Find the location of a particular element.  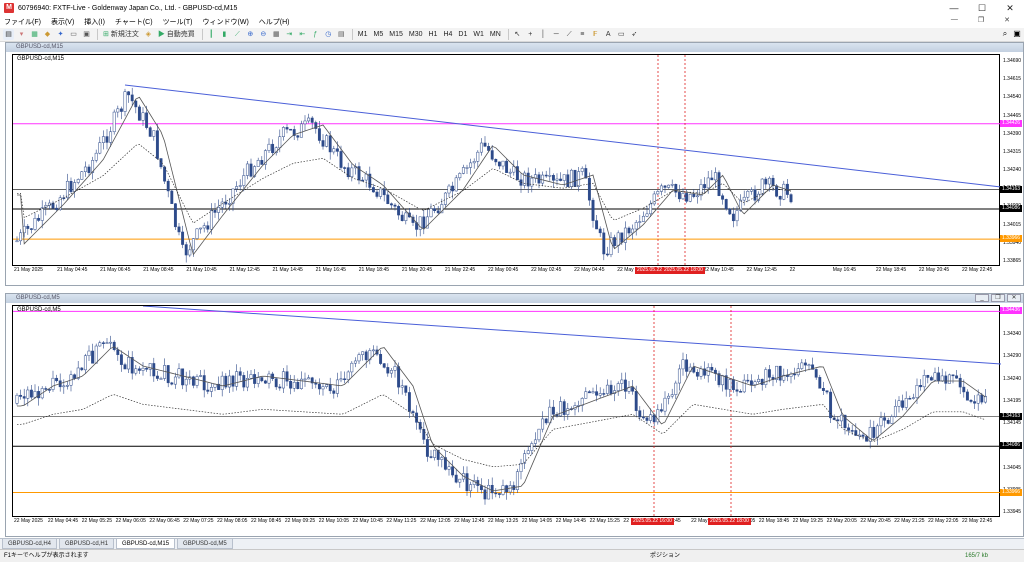

timeframe-h1-button: H1 is located at coordinates (433, 34).